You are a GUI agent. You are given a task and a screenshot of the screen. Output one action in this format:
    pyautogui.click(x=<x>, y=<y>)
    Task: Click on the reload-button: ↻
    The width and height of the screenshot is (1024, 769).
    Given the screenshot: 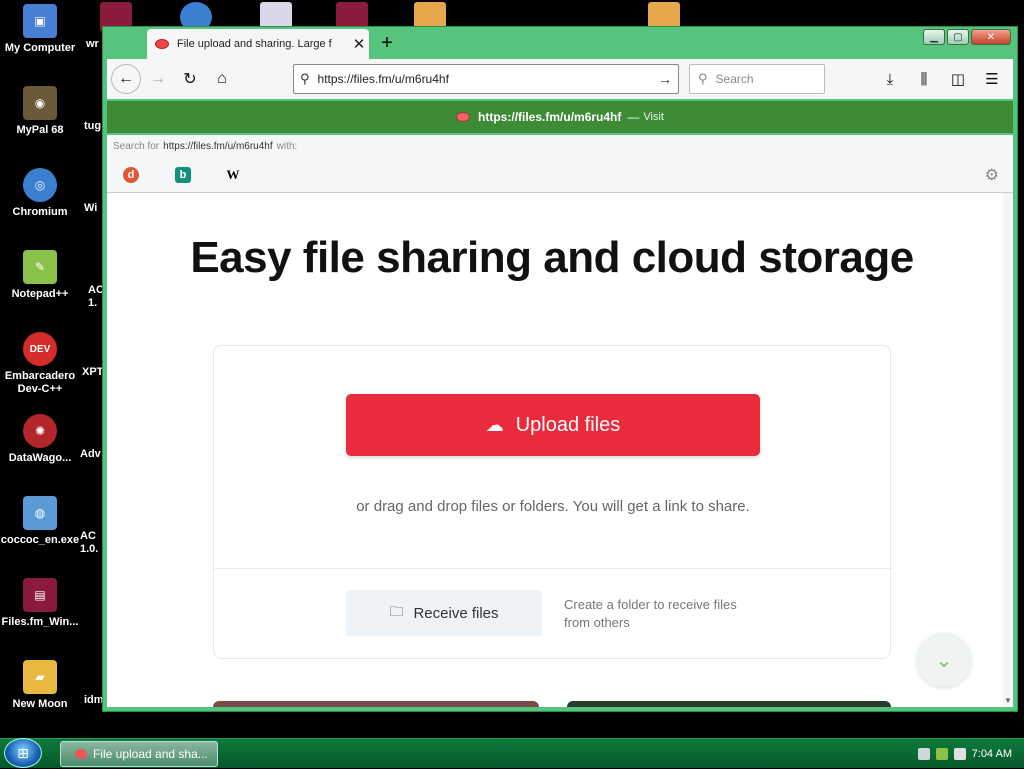 What is the action you would take?
    pyautogui.click(x=190, y=79)
    